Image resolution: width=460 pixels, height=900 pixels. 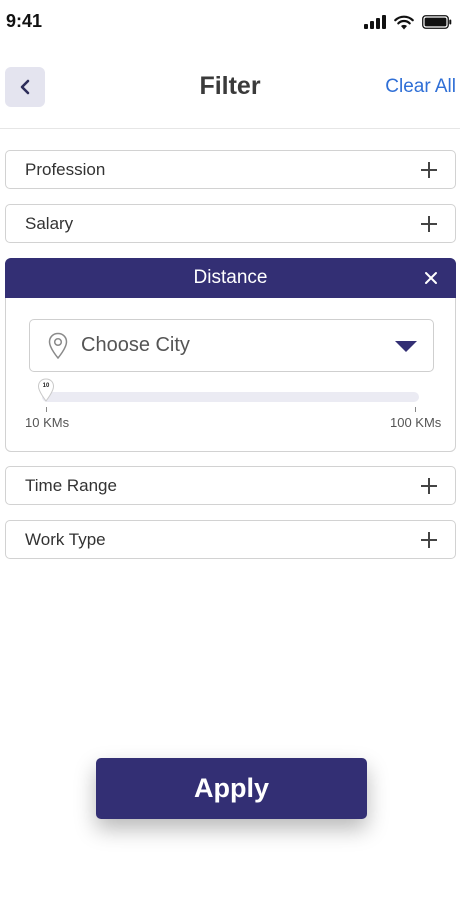 I want to click on filter-salary: Salary, so click(x=230, y=223).